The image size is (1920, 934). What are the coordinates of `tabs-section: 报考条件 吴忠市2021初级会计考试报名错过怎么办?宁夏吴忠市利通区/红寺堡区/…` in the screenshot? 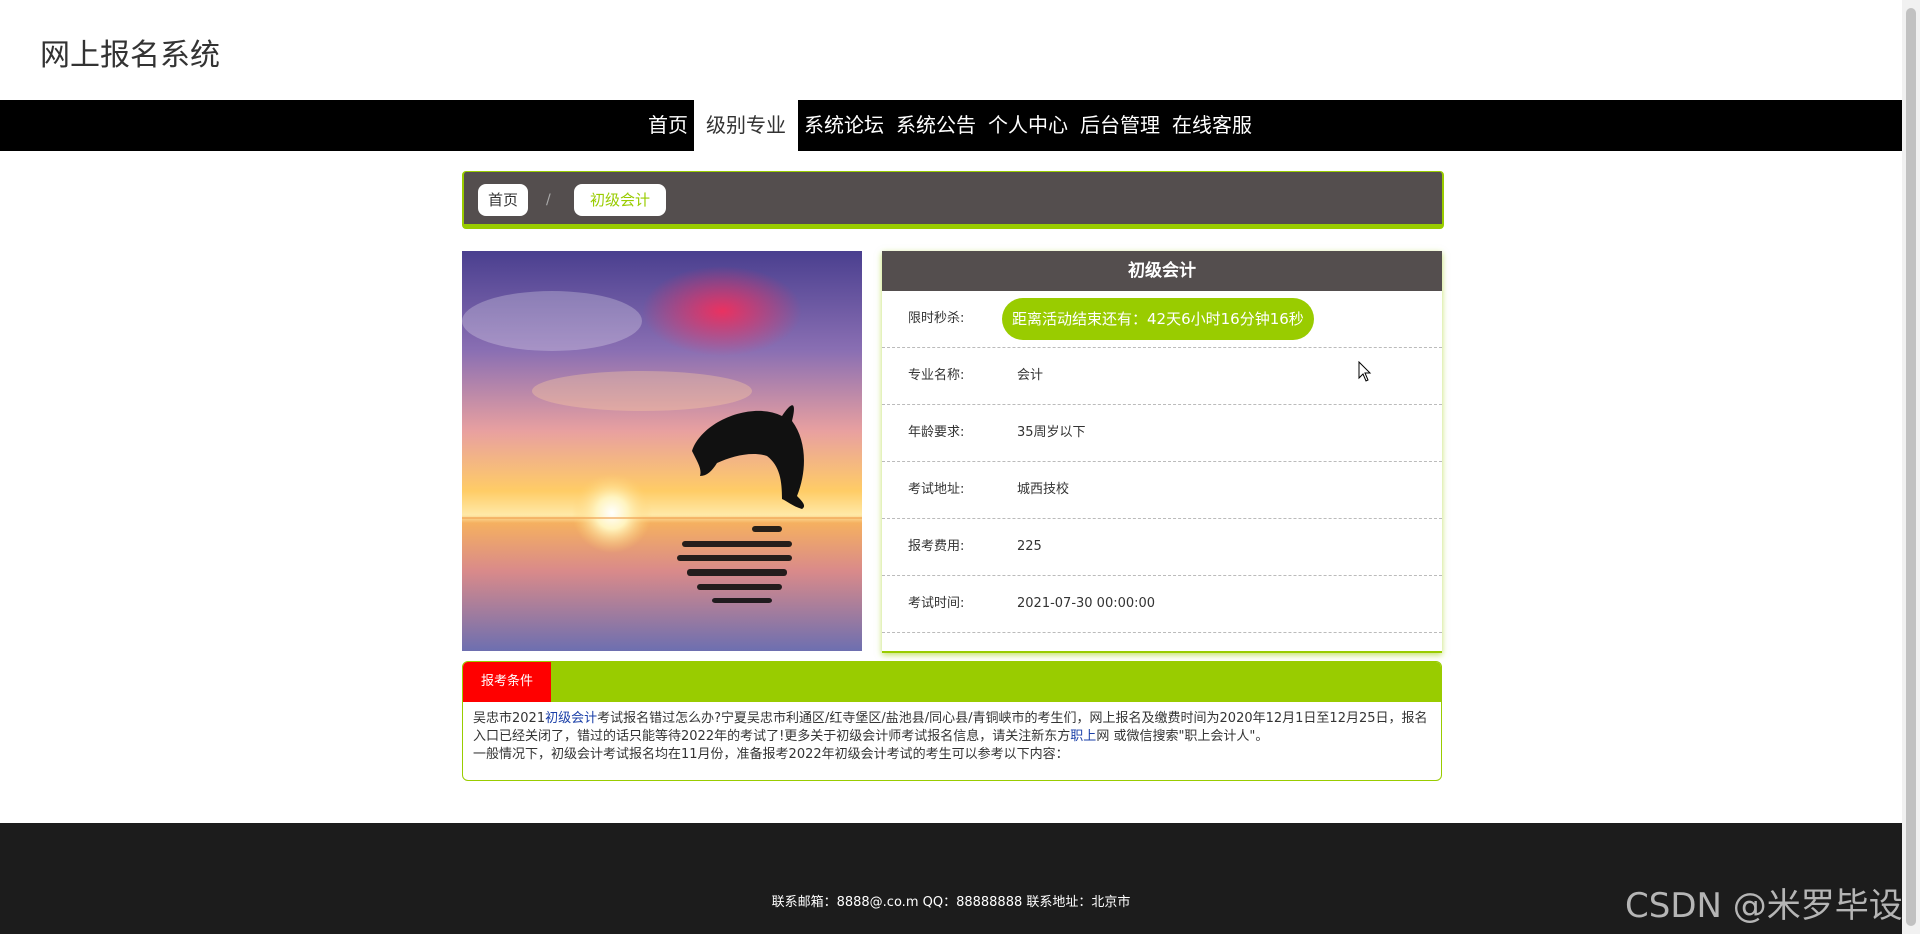 It's located at (952, 721).